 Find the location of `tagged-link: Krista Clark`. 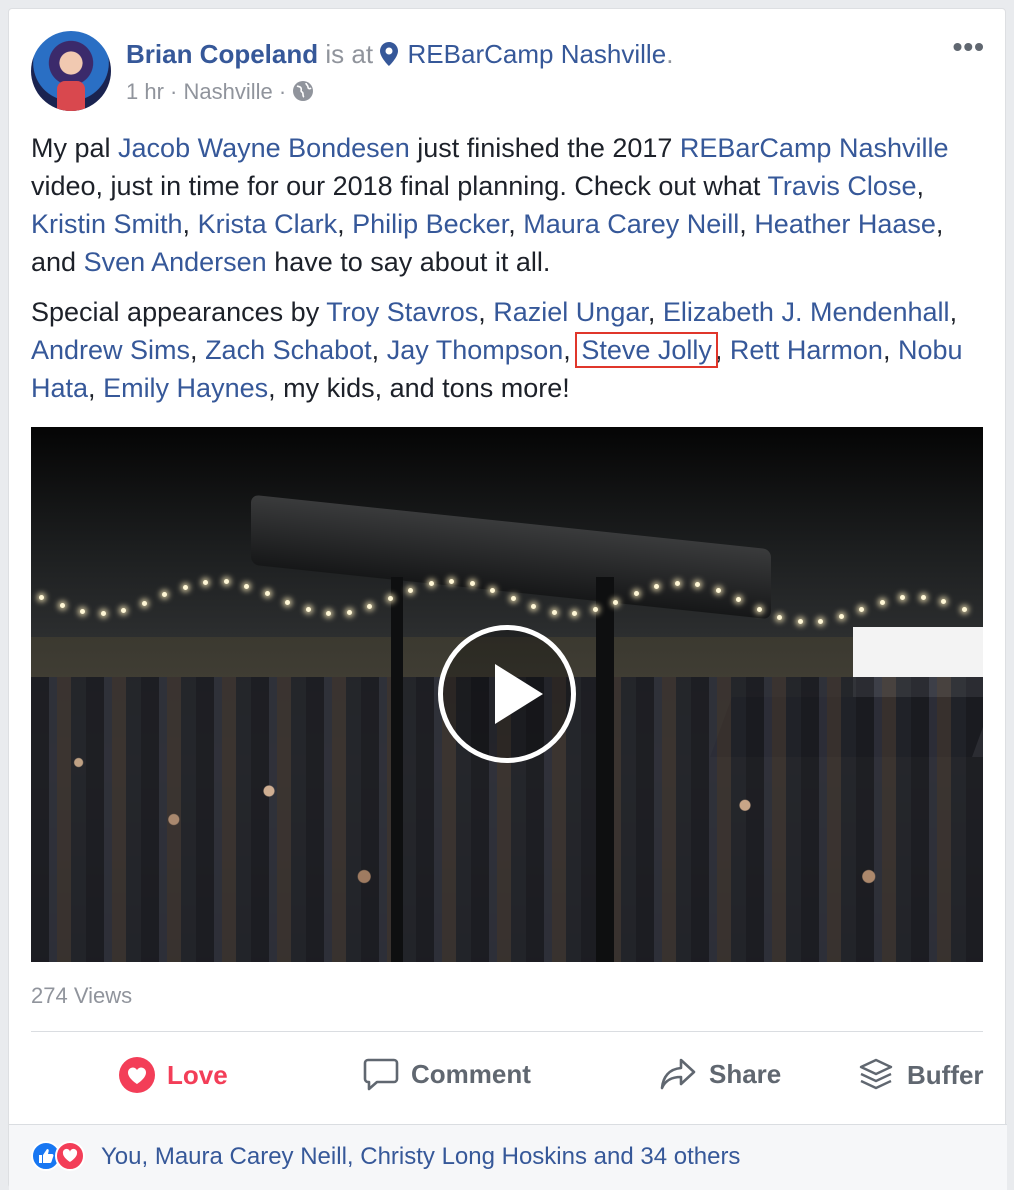

tagged-link: Krista Clark is located at coordinates (268, 224).